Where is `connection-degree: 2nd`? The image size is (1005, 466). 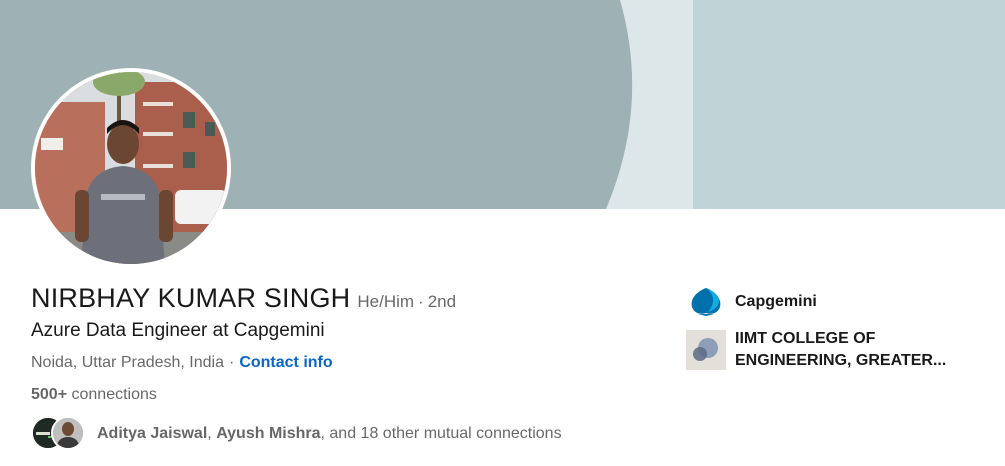 connection-degree: 2nd is located at coordinates (442, 301).